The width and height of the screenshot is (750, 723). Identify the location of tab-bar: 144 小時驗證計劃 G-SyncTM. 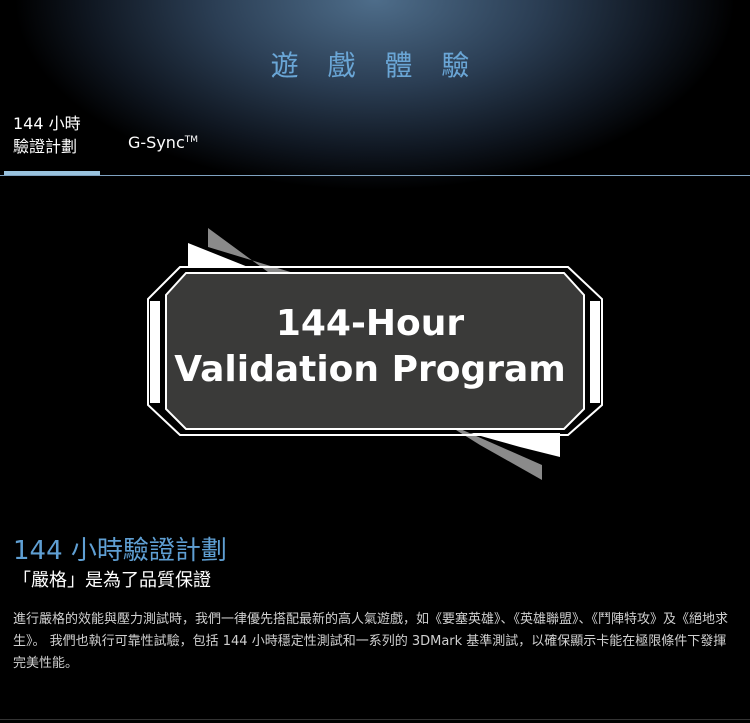
(375, 145).